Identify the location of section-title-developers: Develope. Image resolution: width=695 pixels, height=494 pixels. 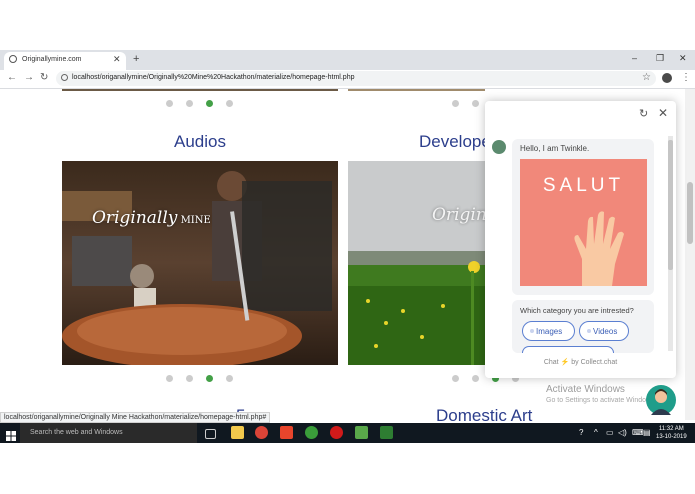
(455, 141).